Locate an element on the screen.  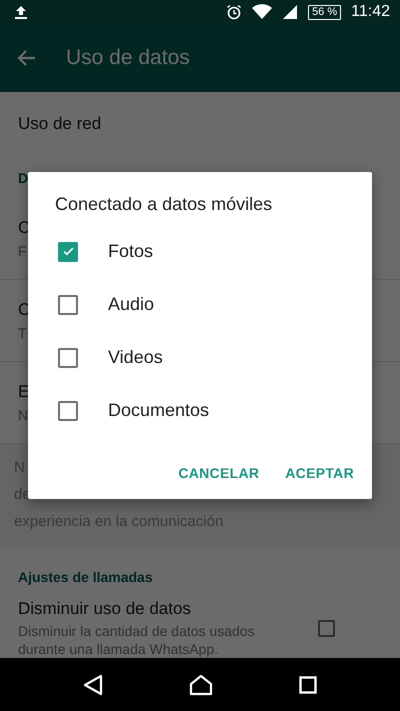
clock: 11:42 is located at coordinates (370, 12).